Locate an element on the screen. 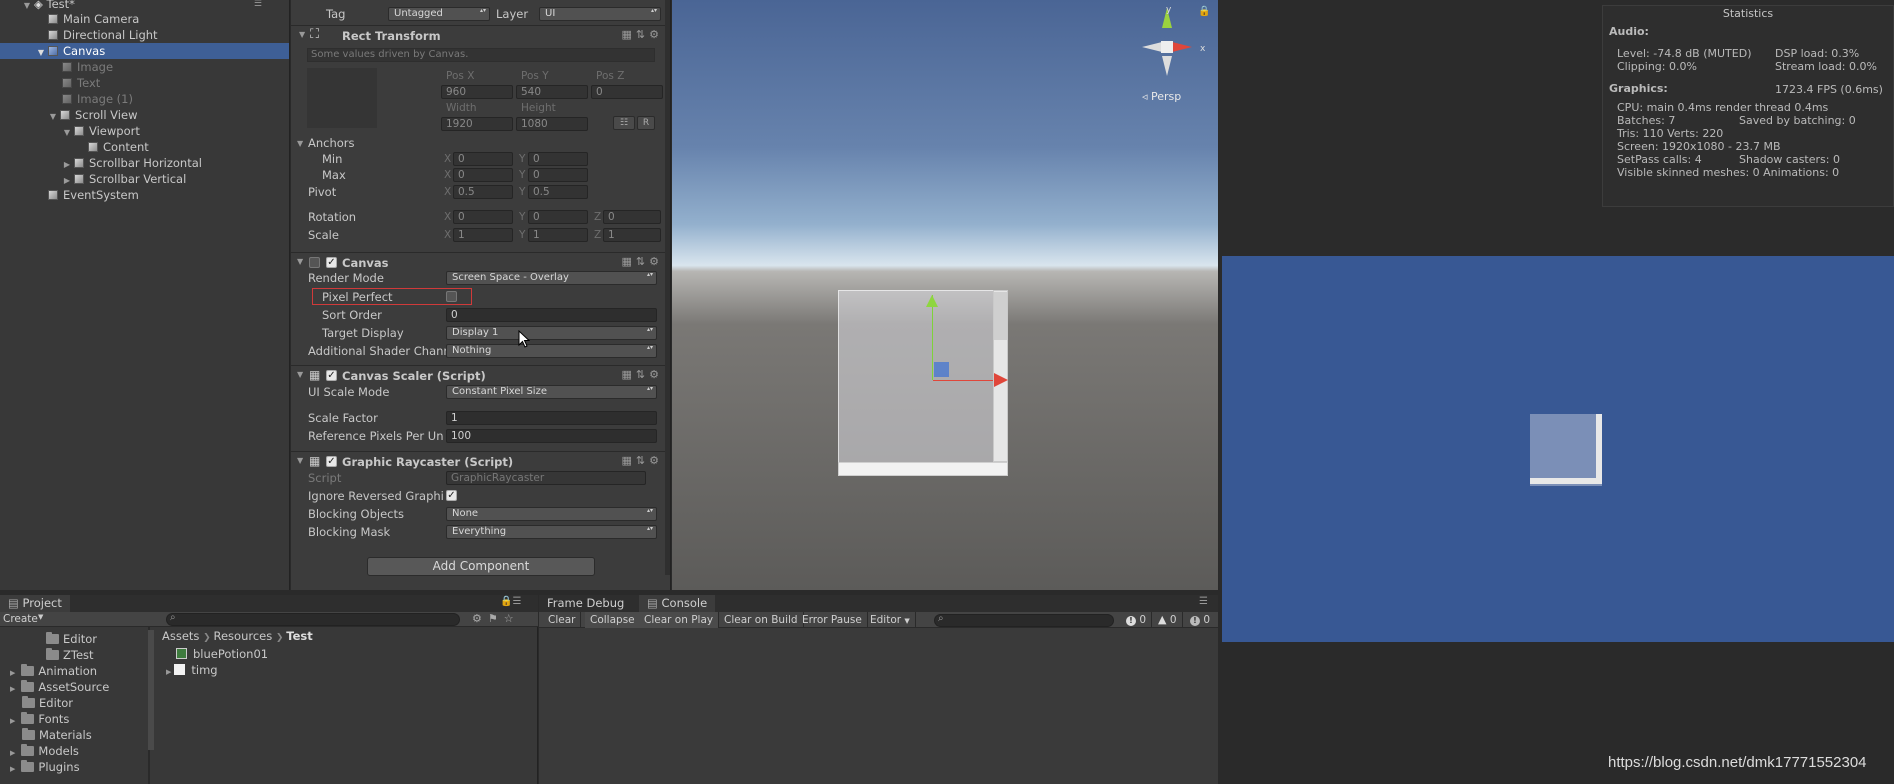  menu-icon: ☰ is located at coordinates (1203, 601).